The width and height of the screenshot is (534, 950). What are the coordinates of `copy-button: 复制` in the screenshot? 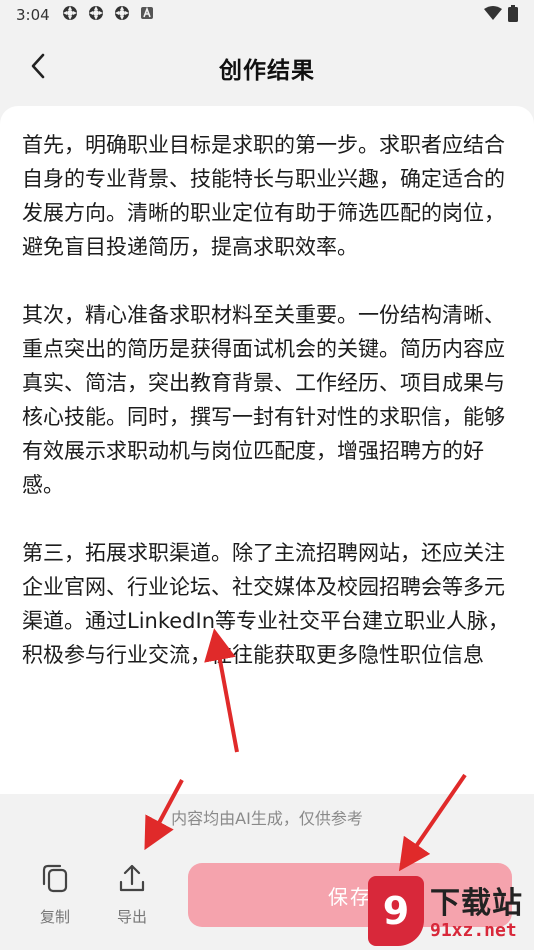 It's located at (55, 894).